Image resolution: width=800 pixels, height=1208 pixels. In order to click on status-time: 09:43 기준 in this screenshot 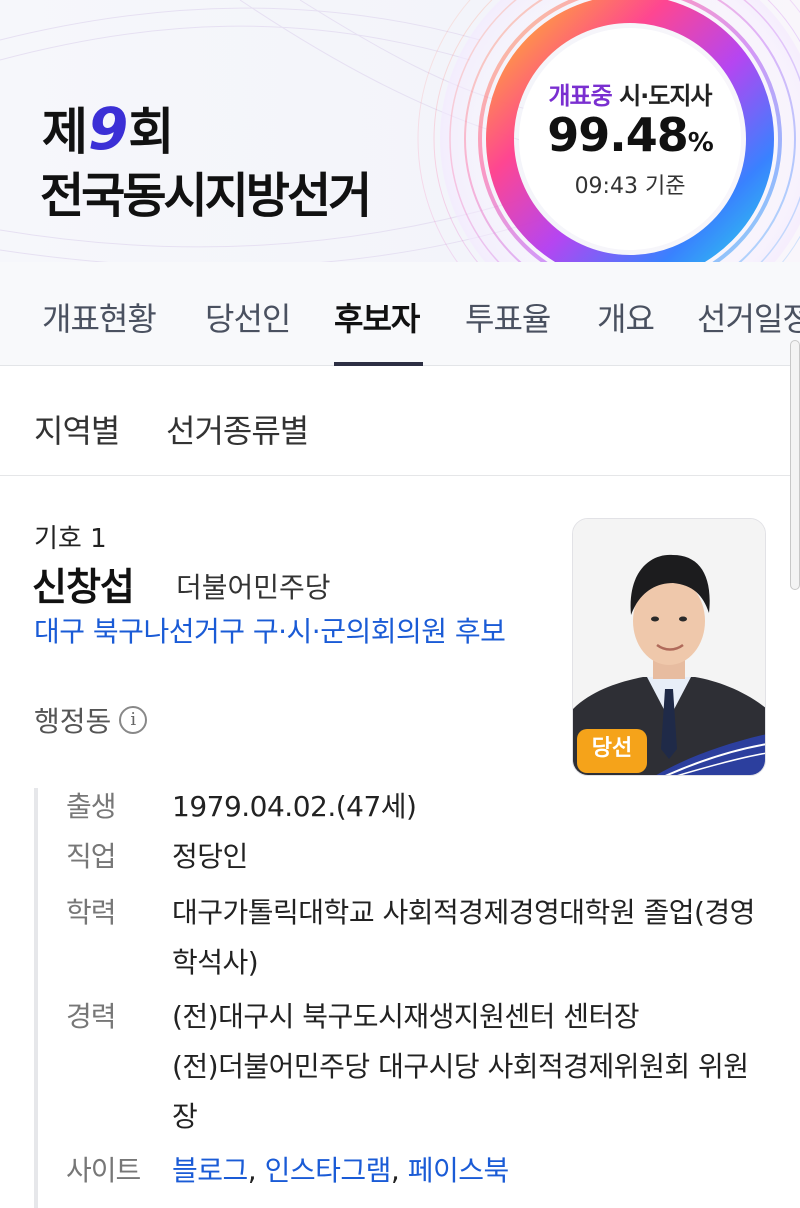, I will do `click(630, 186)`.